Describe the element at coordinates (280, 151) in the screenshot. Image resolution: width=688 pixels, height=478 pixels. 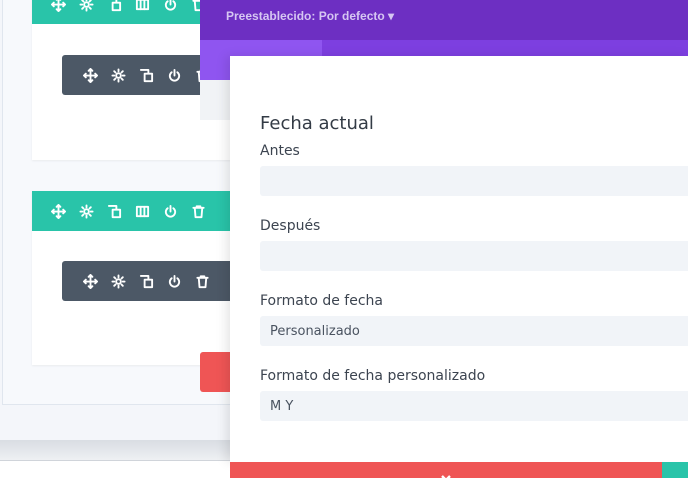
I see `before-label: Antes` at that location.